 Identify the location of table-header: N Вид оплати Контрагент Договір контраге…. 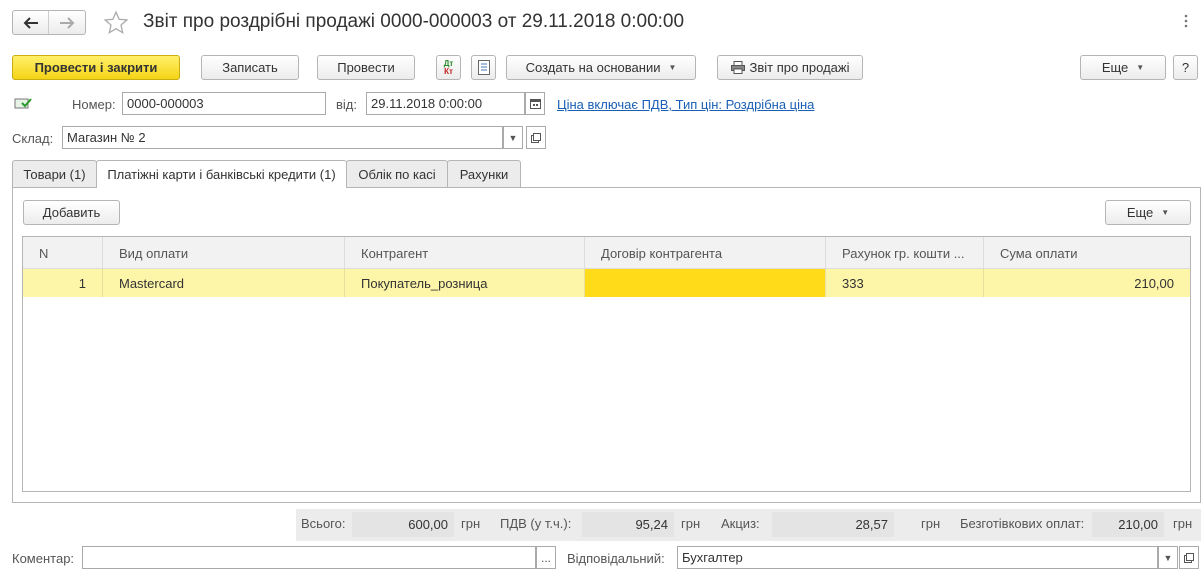
(606, 253).